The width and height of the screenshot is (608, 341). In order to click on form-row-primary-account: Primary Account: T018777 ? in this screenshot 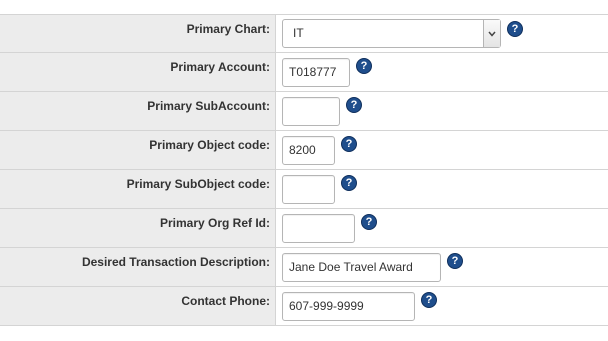, I will do `click(304, 72)`.